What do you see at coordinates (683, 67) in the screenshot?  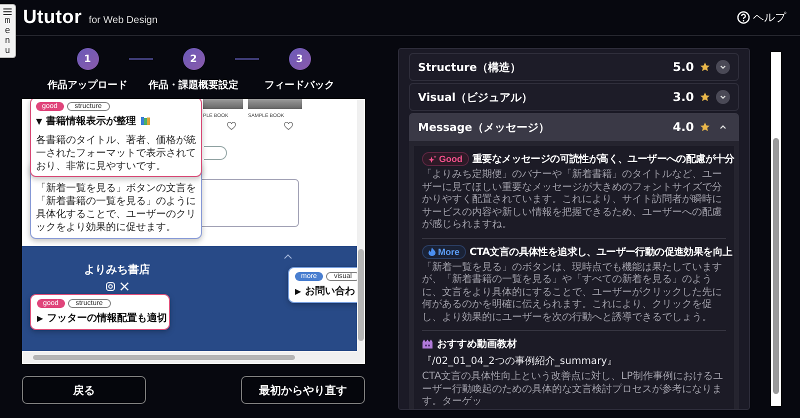 I see `score: 5.0` at bounding box center [683, 67].